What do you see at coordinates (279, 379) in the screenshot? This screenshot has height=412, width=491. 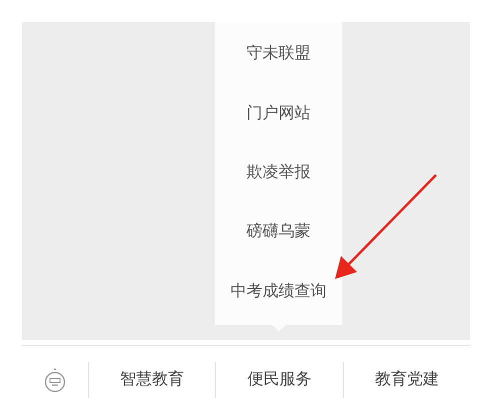 I see `menu-bar-item: 便民服务` at bounding box center [279, 379].